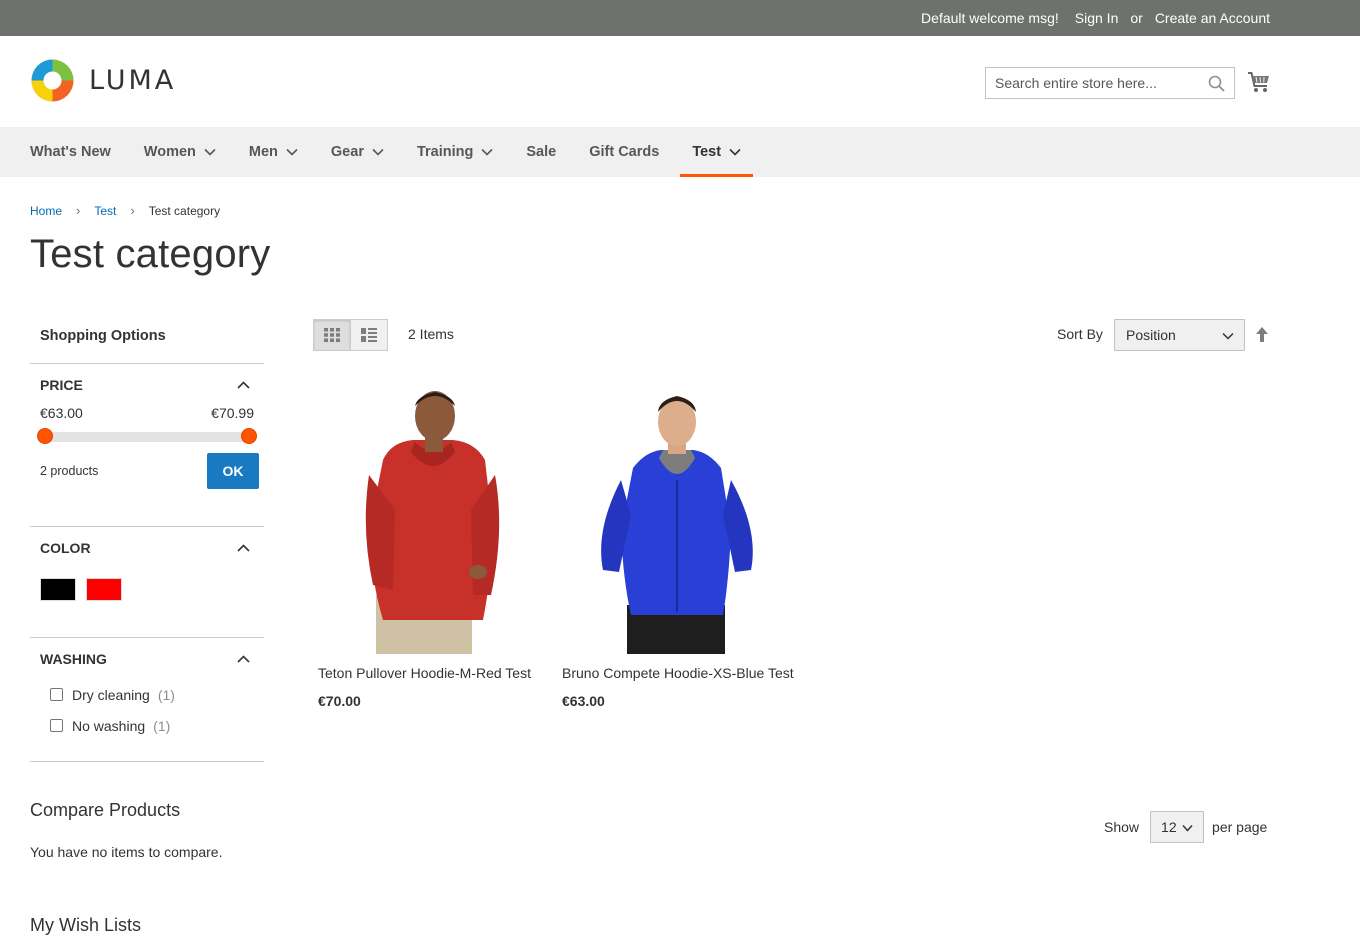  I want to click on nav-item-sale: Sale, so click(541, 152).